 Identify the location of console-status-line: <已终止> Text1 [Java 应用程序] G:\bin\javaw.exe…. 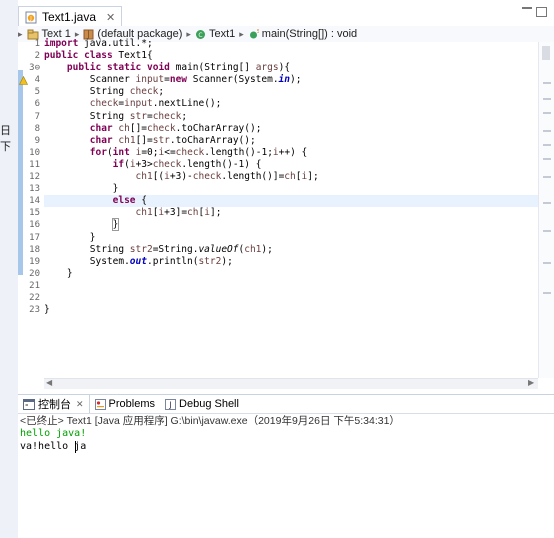
(210, 421).